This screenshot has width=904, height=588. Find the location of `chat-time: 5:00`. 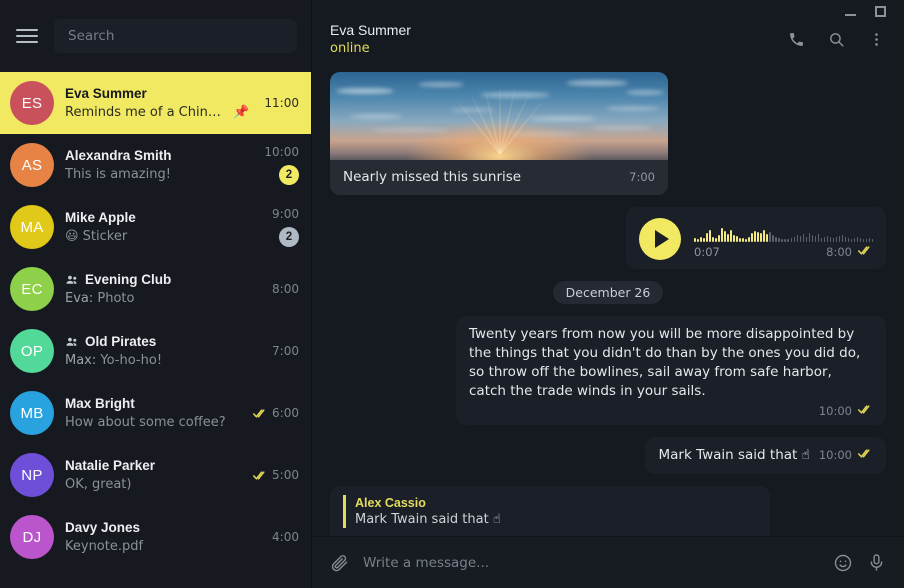

chat-time: 5:00 is located at coordinates (276, 475).